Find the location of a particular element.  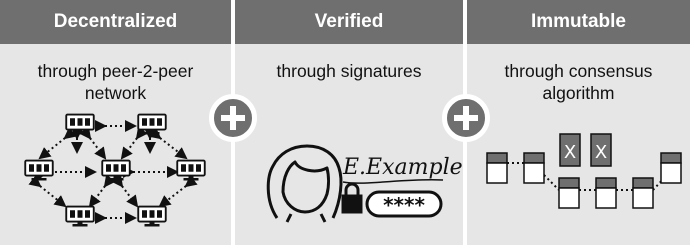

chain-link is located at coordinates (551, 182).